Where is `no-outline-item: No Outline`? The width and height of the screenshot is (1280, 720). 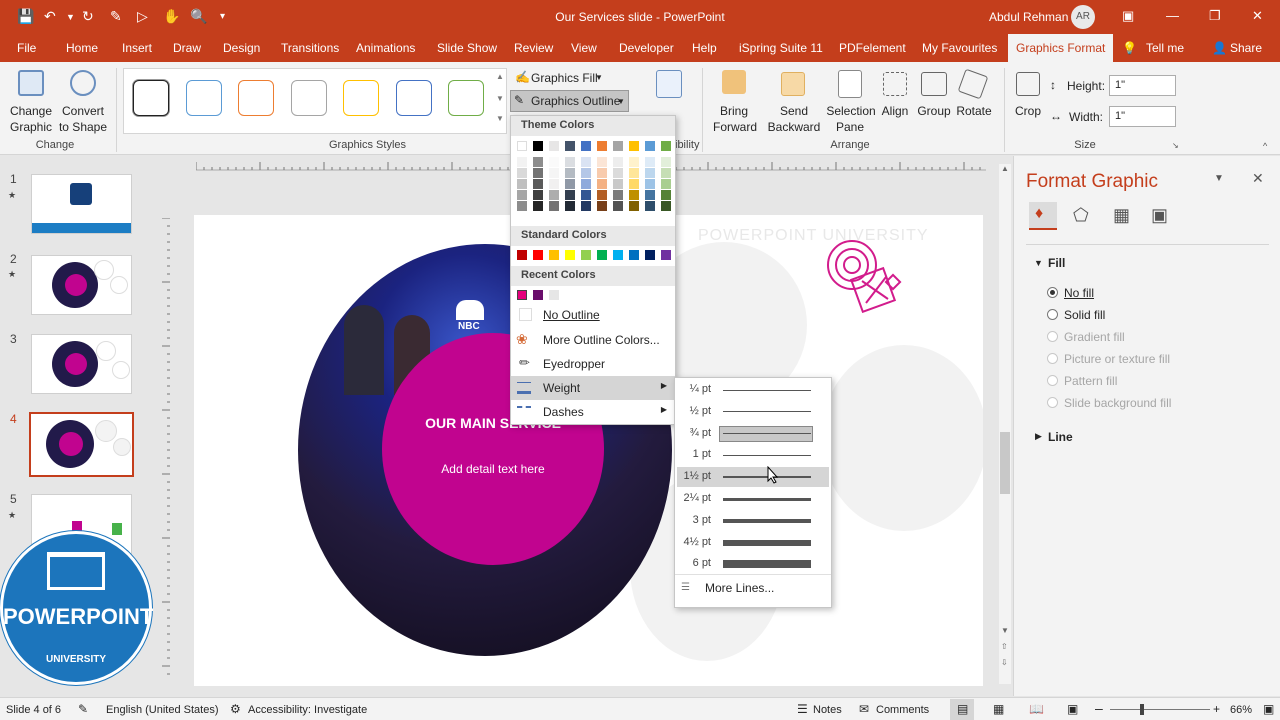 no-outline-item: No Outline is located at coordinates (593, 315).